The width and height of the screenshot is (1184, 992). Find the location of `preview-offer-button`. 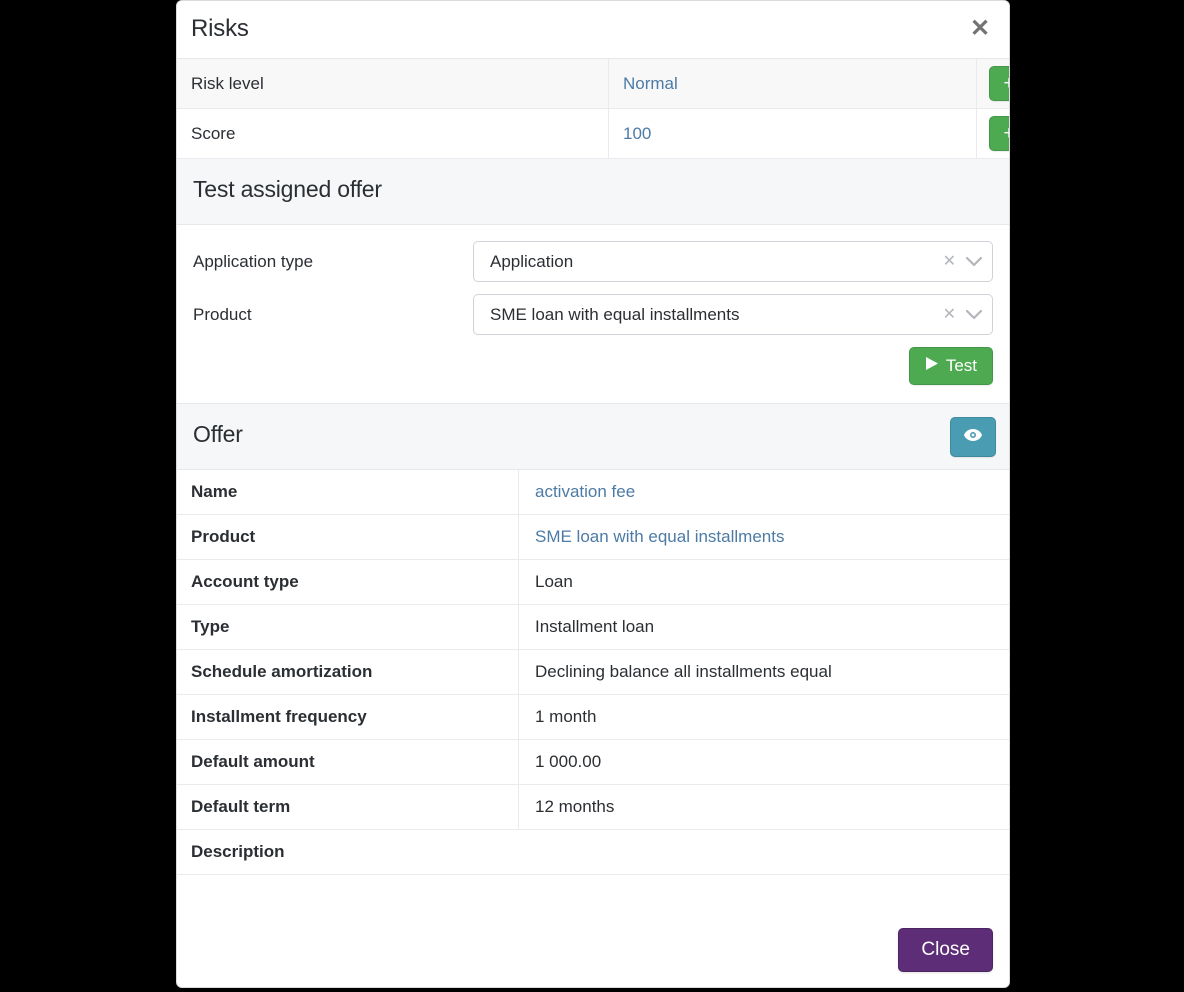

preview-offer-button is located at coordinates (973, 437).